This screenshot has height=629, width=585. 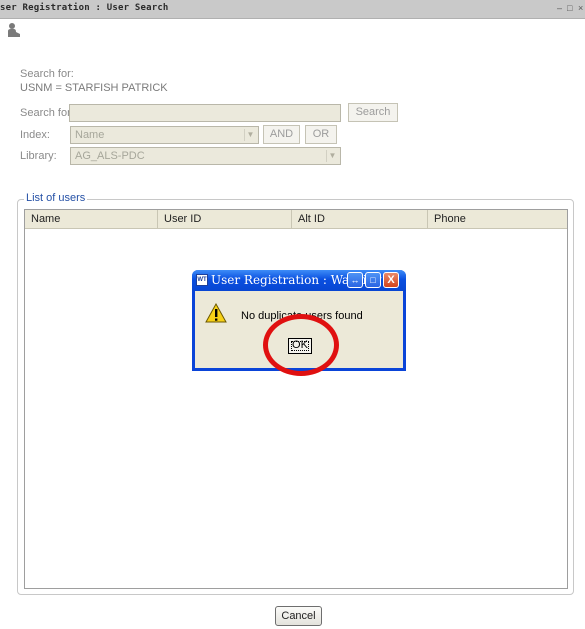 What do you see at coordinates (216, 313) in the screenshot?
I see `warning-icon` at bounding box center [216, 313].